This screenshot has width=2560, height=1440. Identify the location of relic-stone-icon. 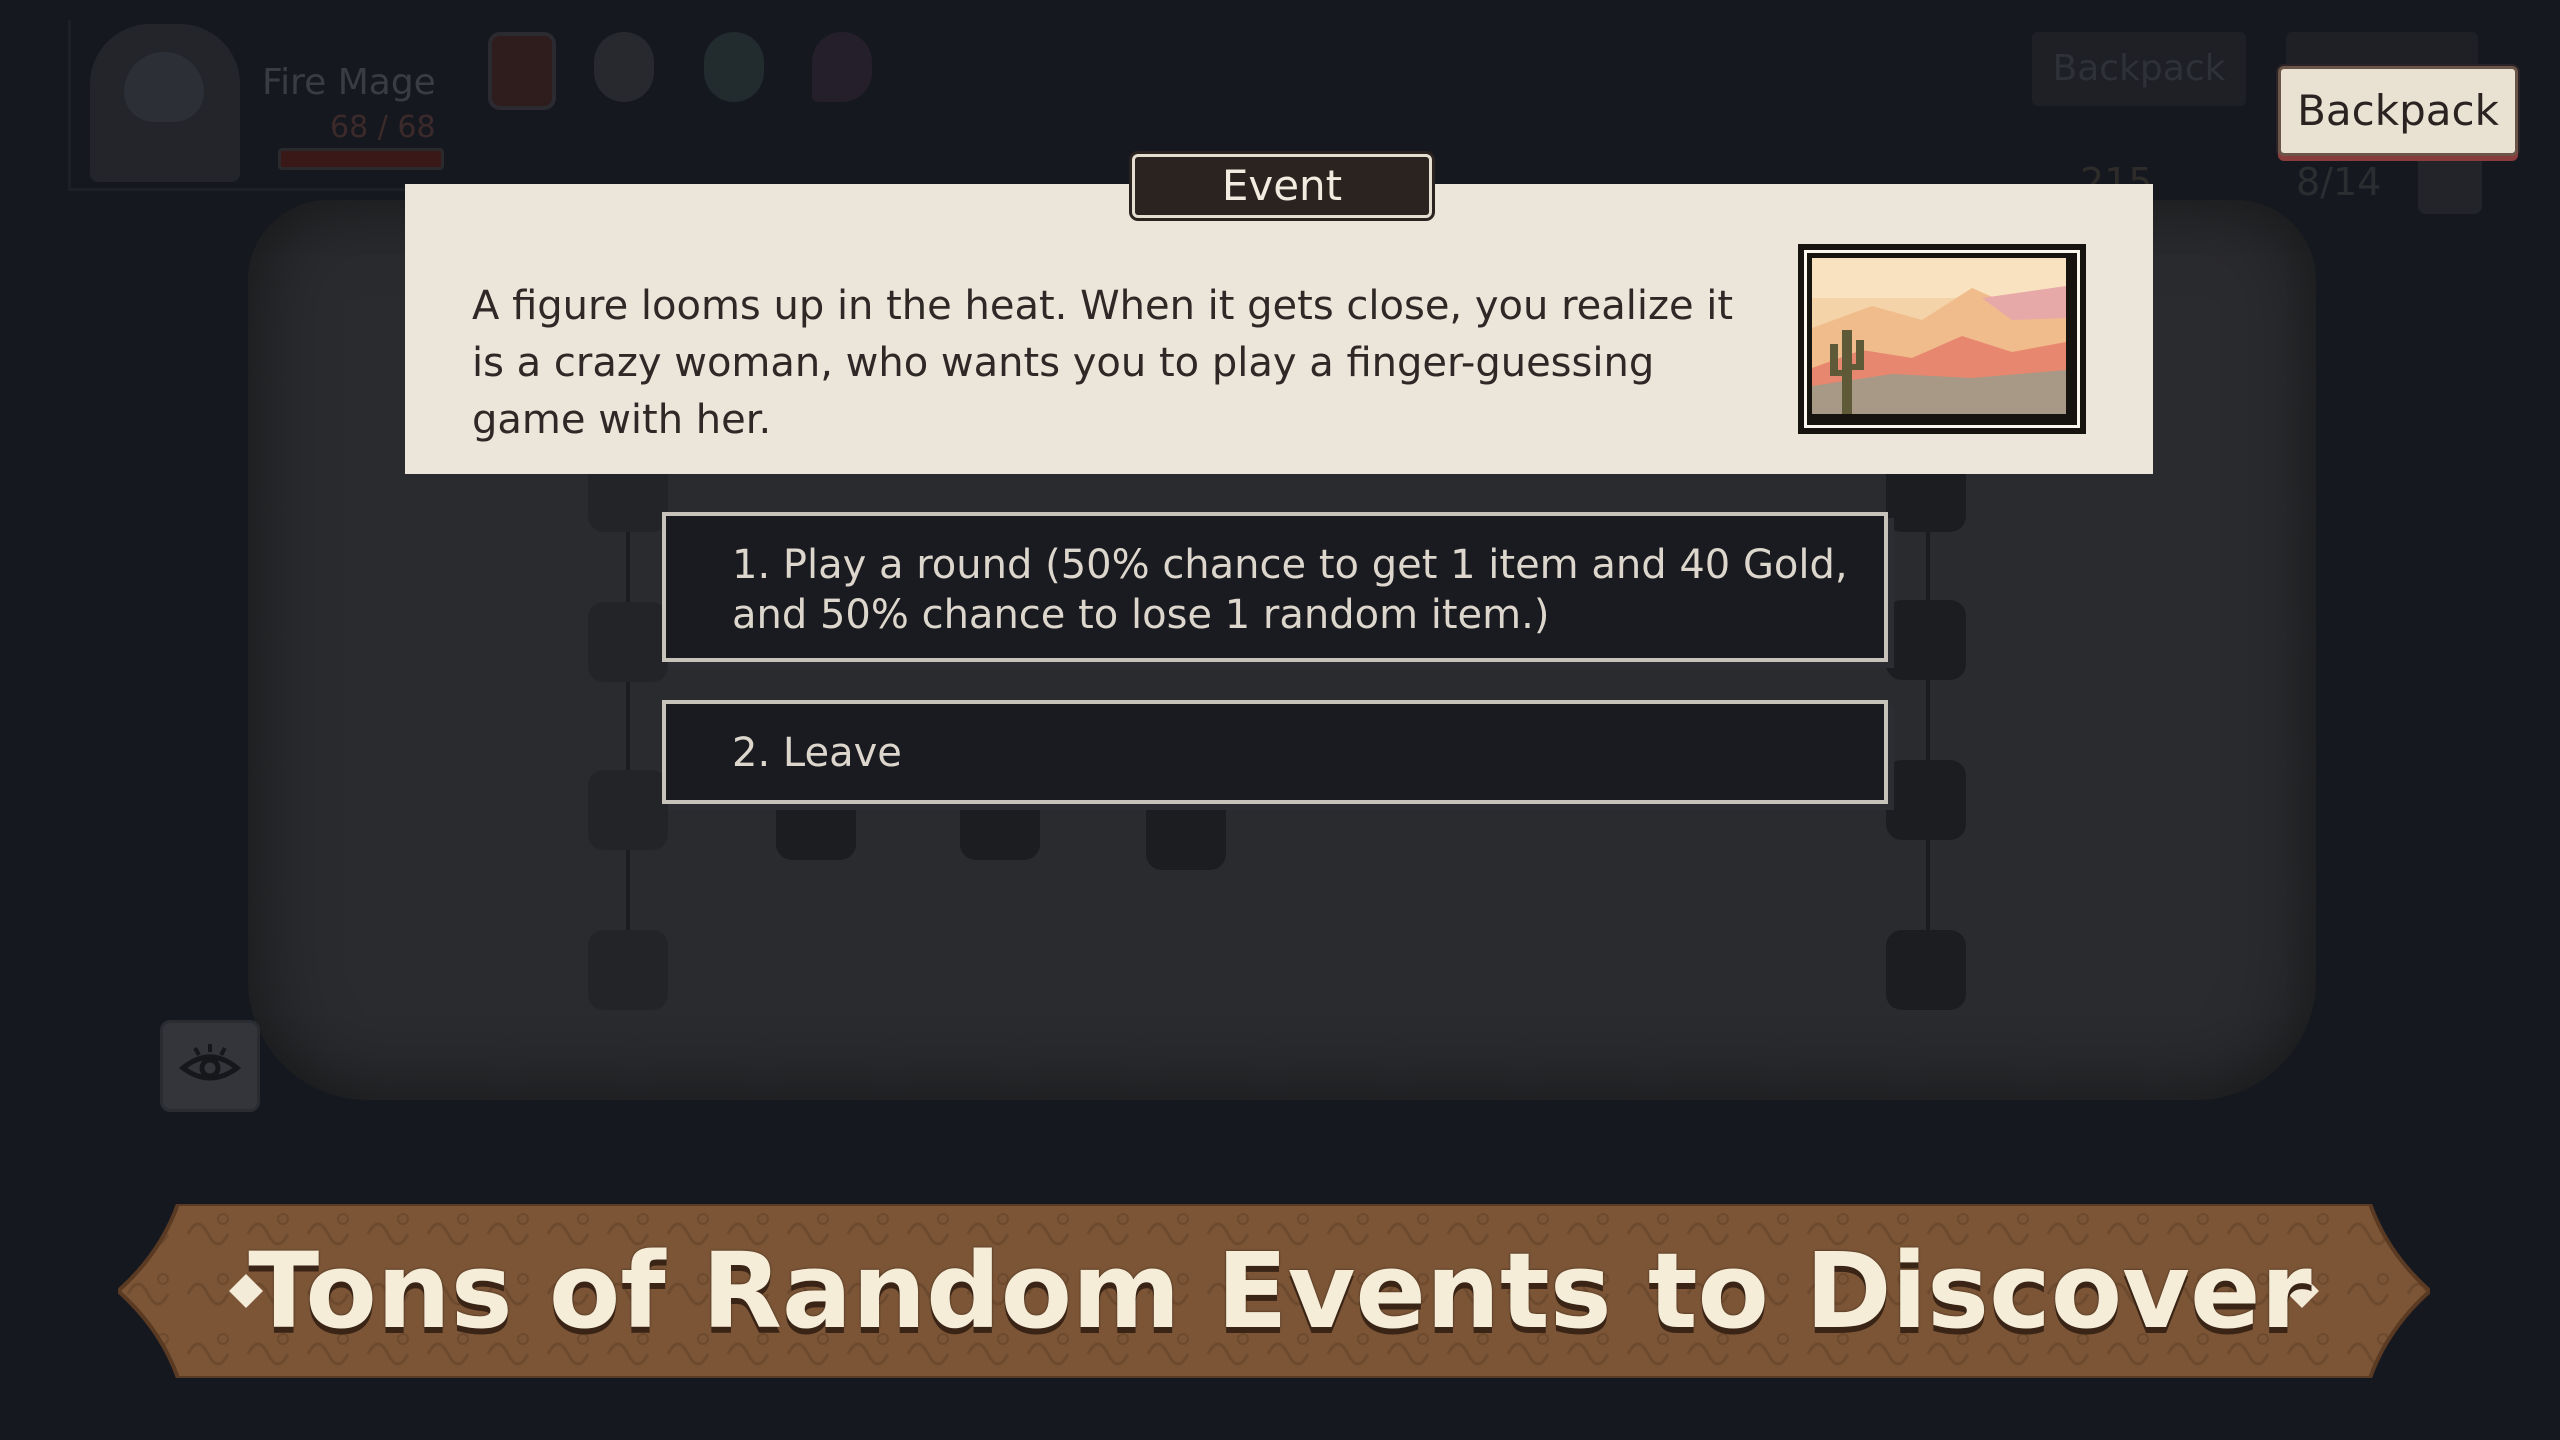
(624, 67).